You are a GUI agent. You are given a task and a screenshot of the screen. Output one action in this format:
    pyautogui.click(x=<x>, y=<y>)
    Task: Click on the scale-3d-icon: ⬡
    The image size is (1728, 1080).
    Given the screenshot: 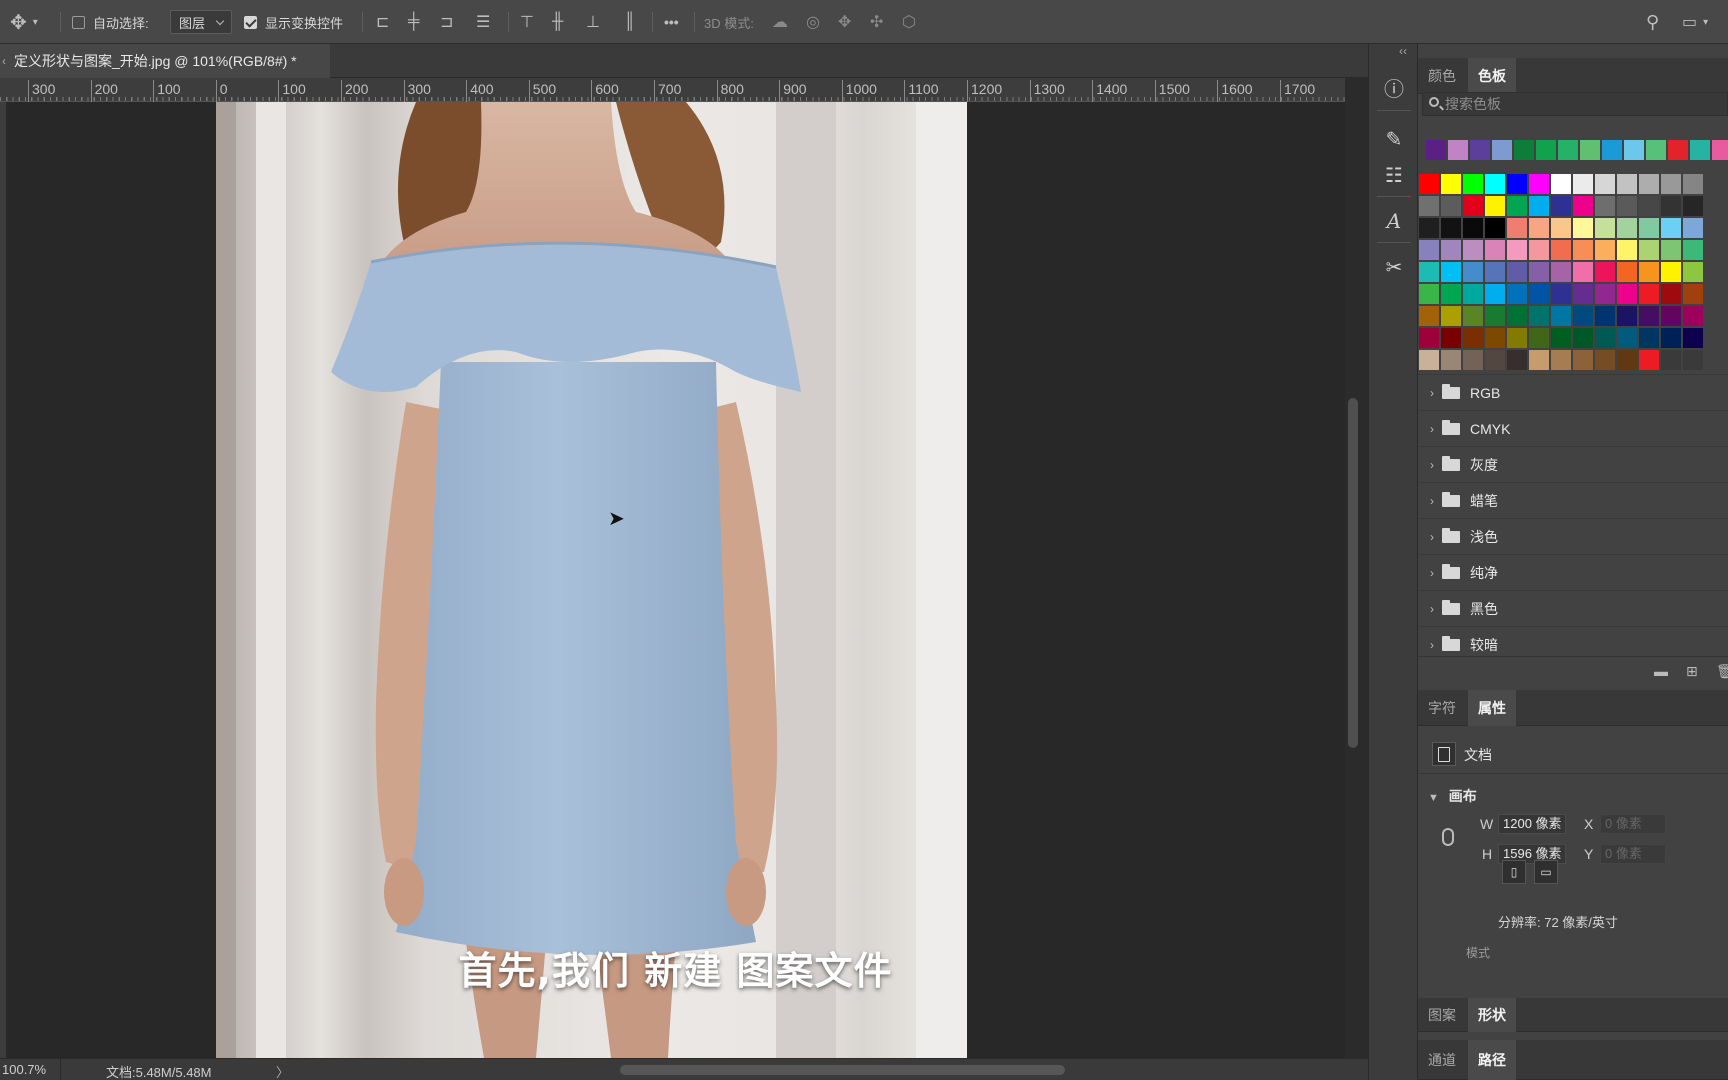 What is the action you would take?
    pyautogui.click(x=909, y=22)
    